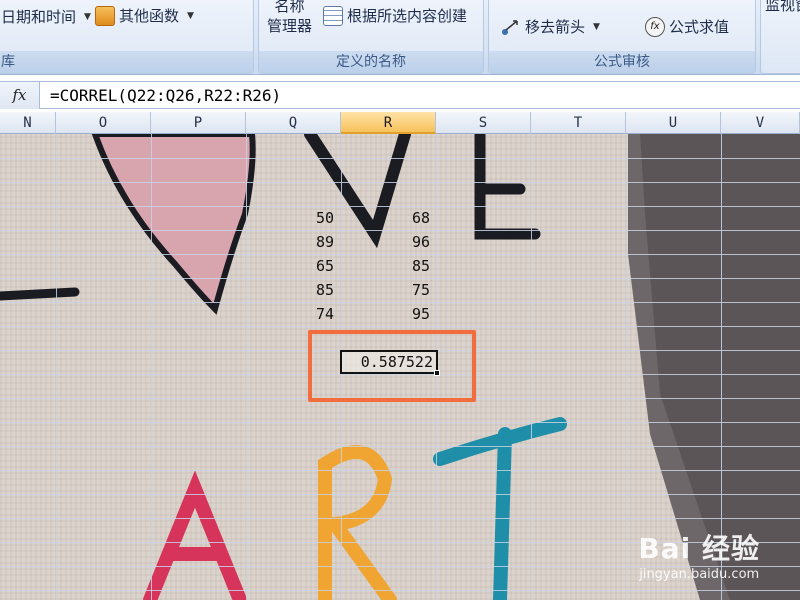  I want to click on column-header-r: R, so click(388, 123).